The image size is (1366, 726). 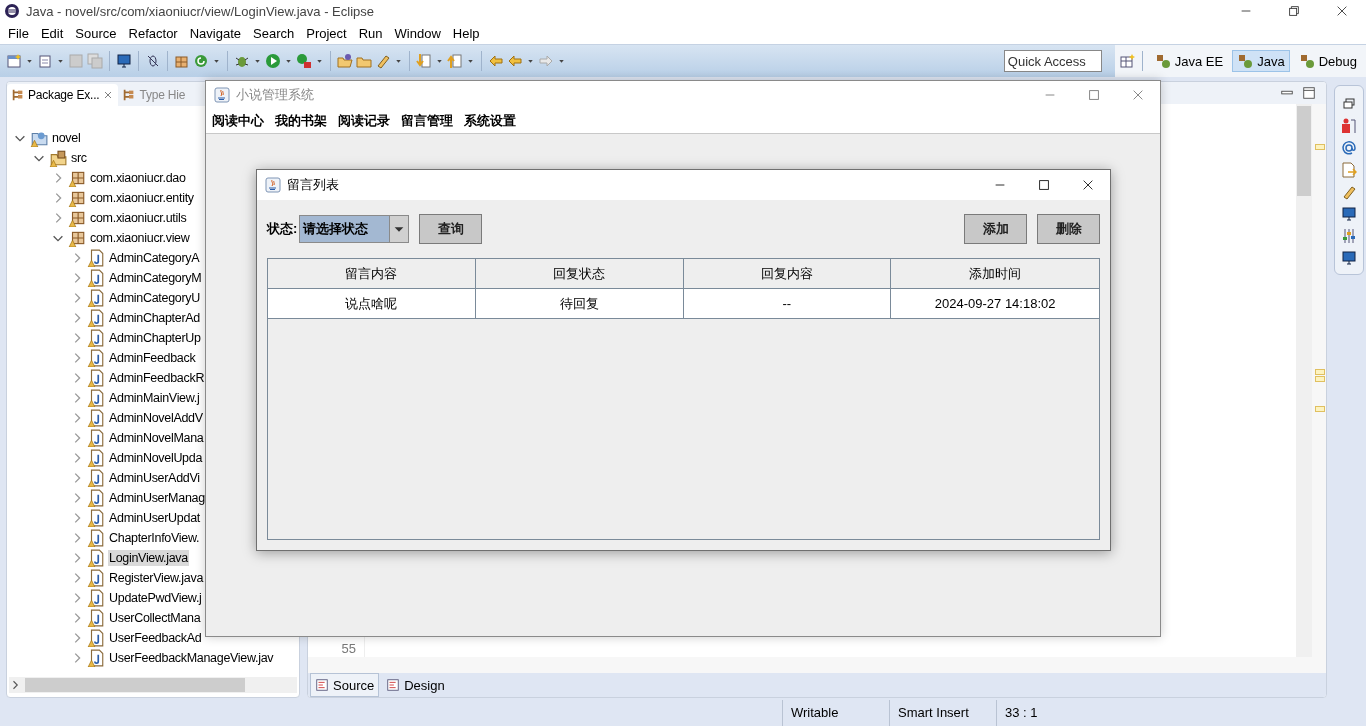 What do you see at coordinates (273, 61) in the screenshot?
I see `run-icon` at bounding box center [273, 61].